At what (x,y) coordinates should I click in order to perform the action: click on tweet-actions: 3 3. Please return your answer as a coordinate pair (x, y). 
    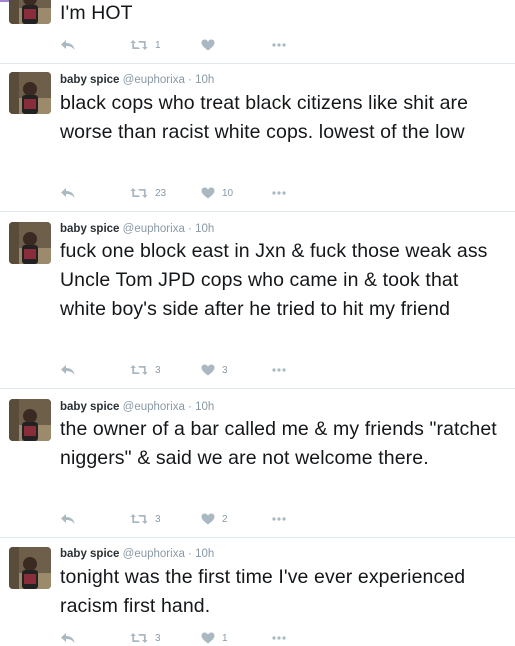
    Looking at the image, I should click on (260, 370).